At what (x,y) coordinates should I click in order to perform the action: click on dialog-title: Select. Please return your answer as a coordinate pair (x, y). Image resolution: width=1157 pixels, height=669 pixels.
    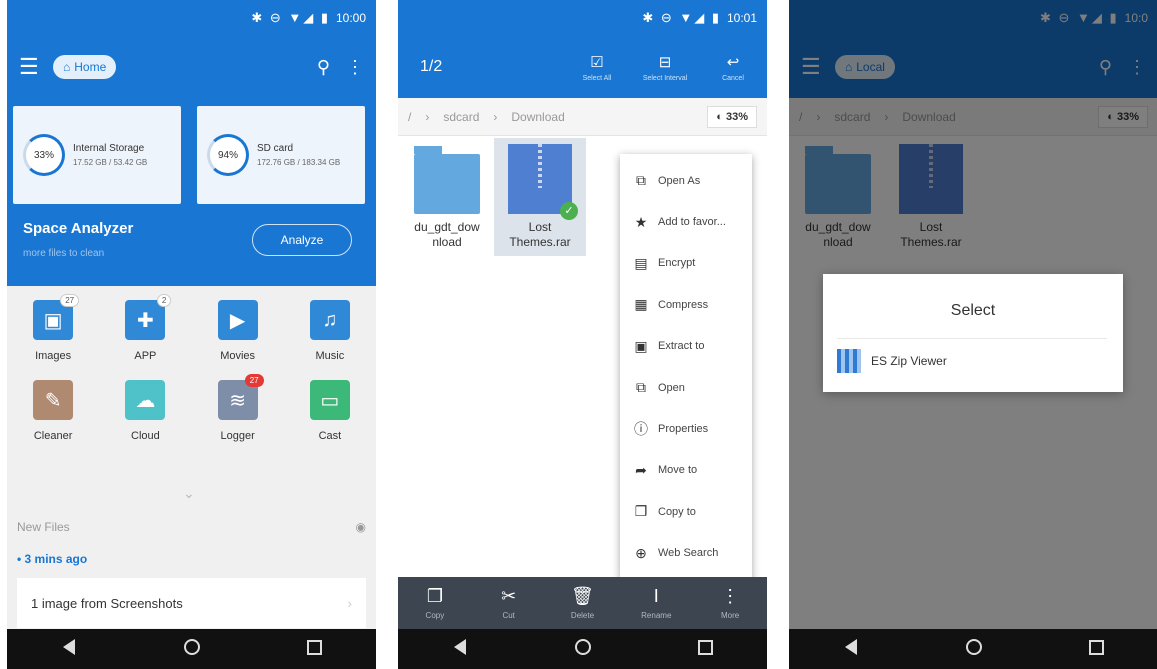
    Looking at the image, I should click on (973, 310).